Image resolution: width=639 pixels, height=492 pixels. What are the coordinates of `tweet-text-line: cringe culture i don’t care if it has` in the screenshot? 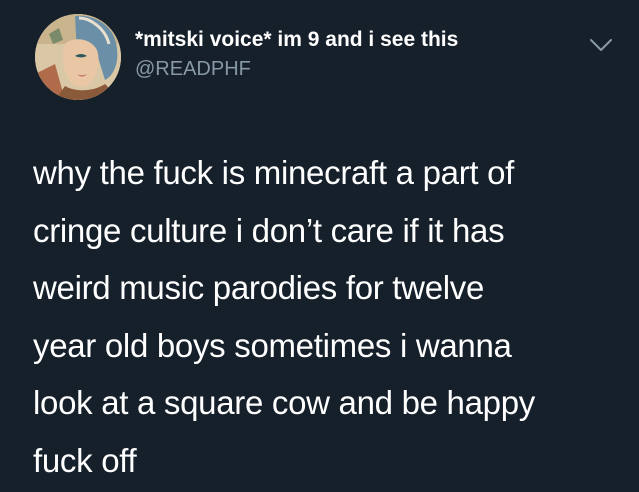 It's located at (269, 230).